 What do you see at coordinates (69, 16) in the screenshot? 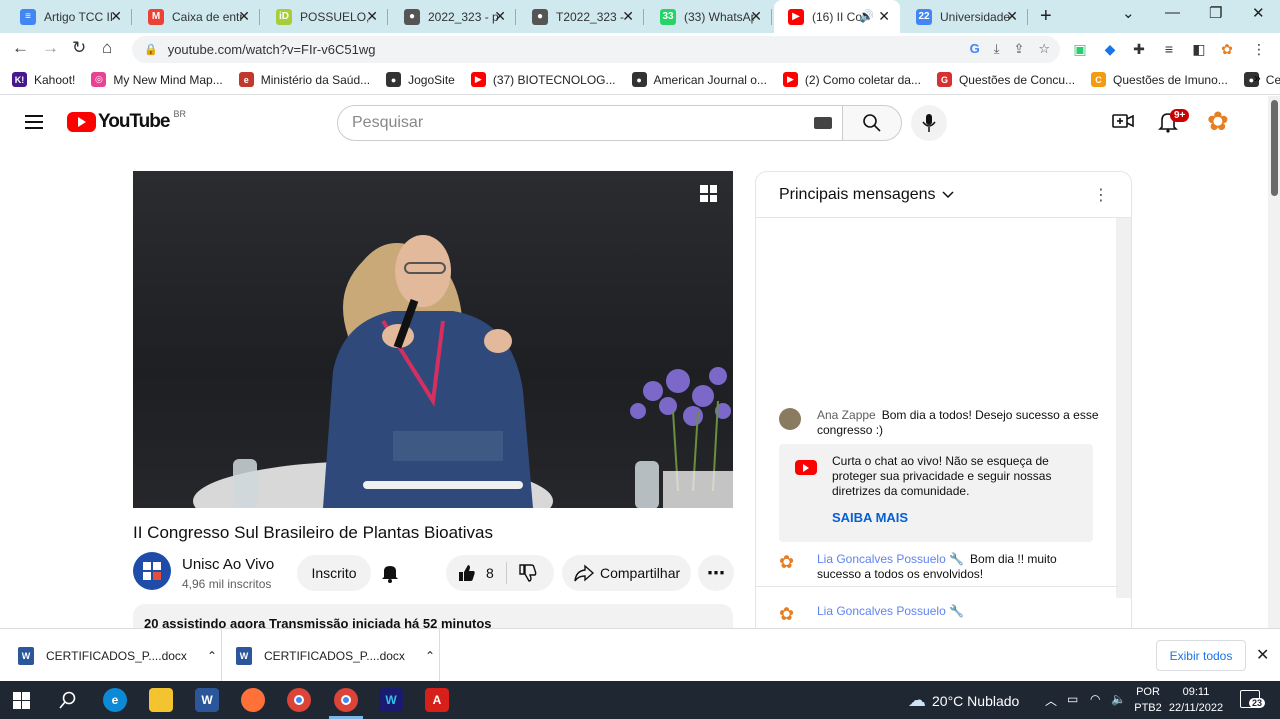
I see `browser-tab: ≡ Artigo TCC II ✕` at bounding box center [69, 16].